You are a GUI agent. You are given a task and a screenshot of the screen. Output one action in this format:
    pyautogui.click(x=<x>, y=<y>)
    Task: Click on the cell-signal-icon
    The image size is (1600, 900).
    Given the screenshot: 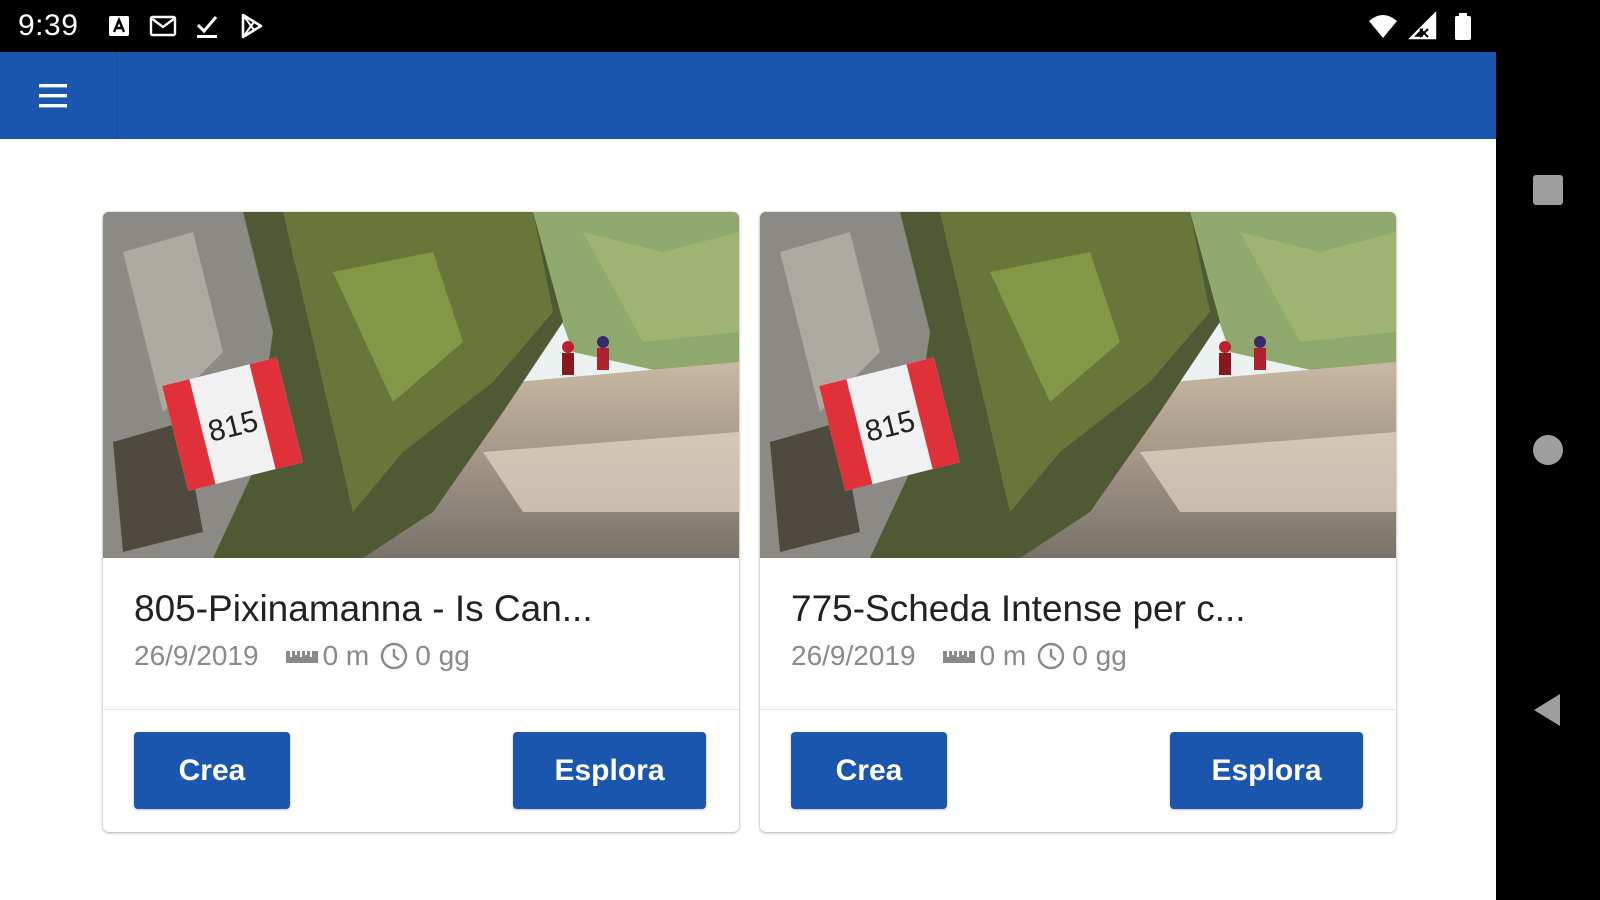 What is the action you would take?
    pyautogui.click(x=1423, y=26)
    